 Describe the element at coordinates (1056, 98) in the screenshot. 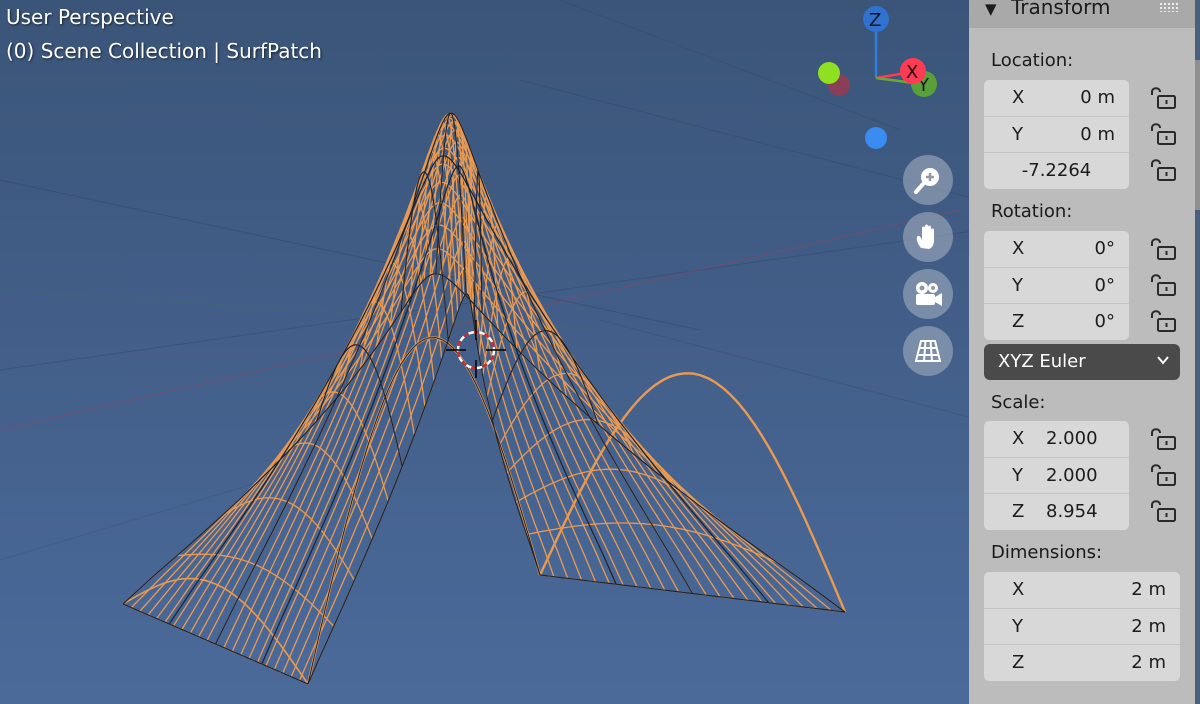

I see `location-x-field: X 0 m` at that location.